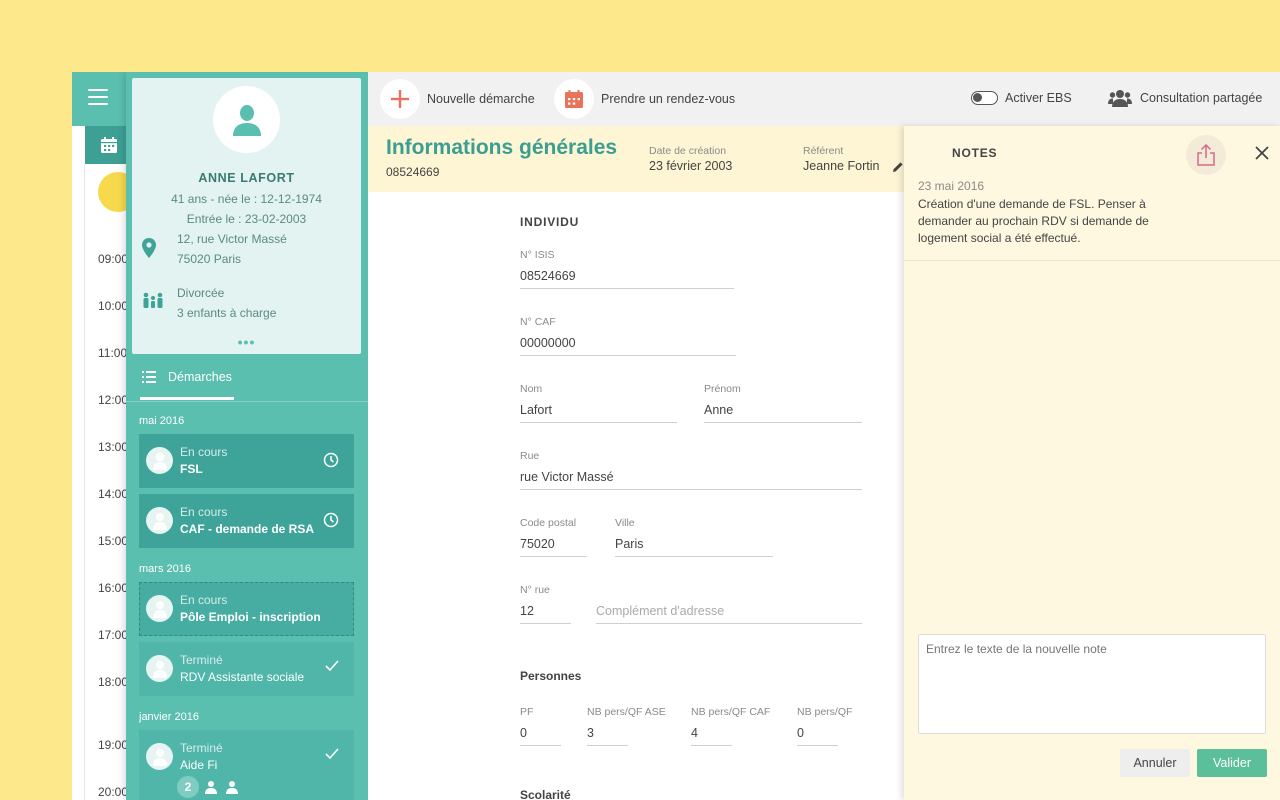 The image size is (1280, 800). Describe the element at coordinates (1155, 763) in the screenshot. I see `cancel-button: Annuler` at that location.